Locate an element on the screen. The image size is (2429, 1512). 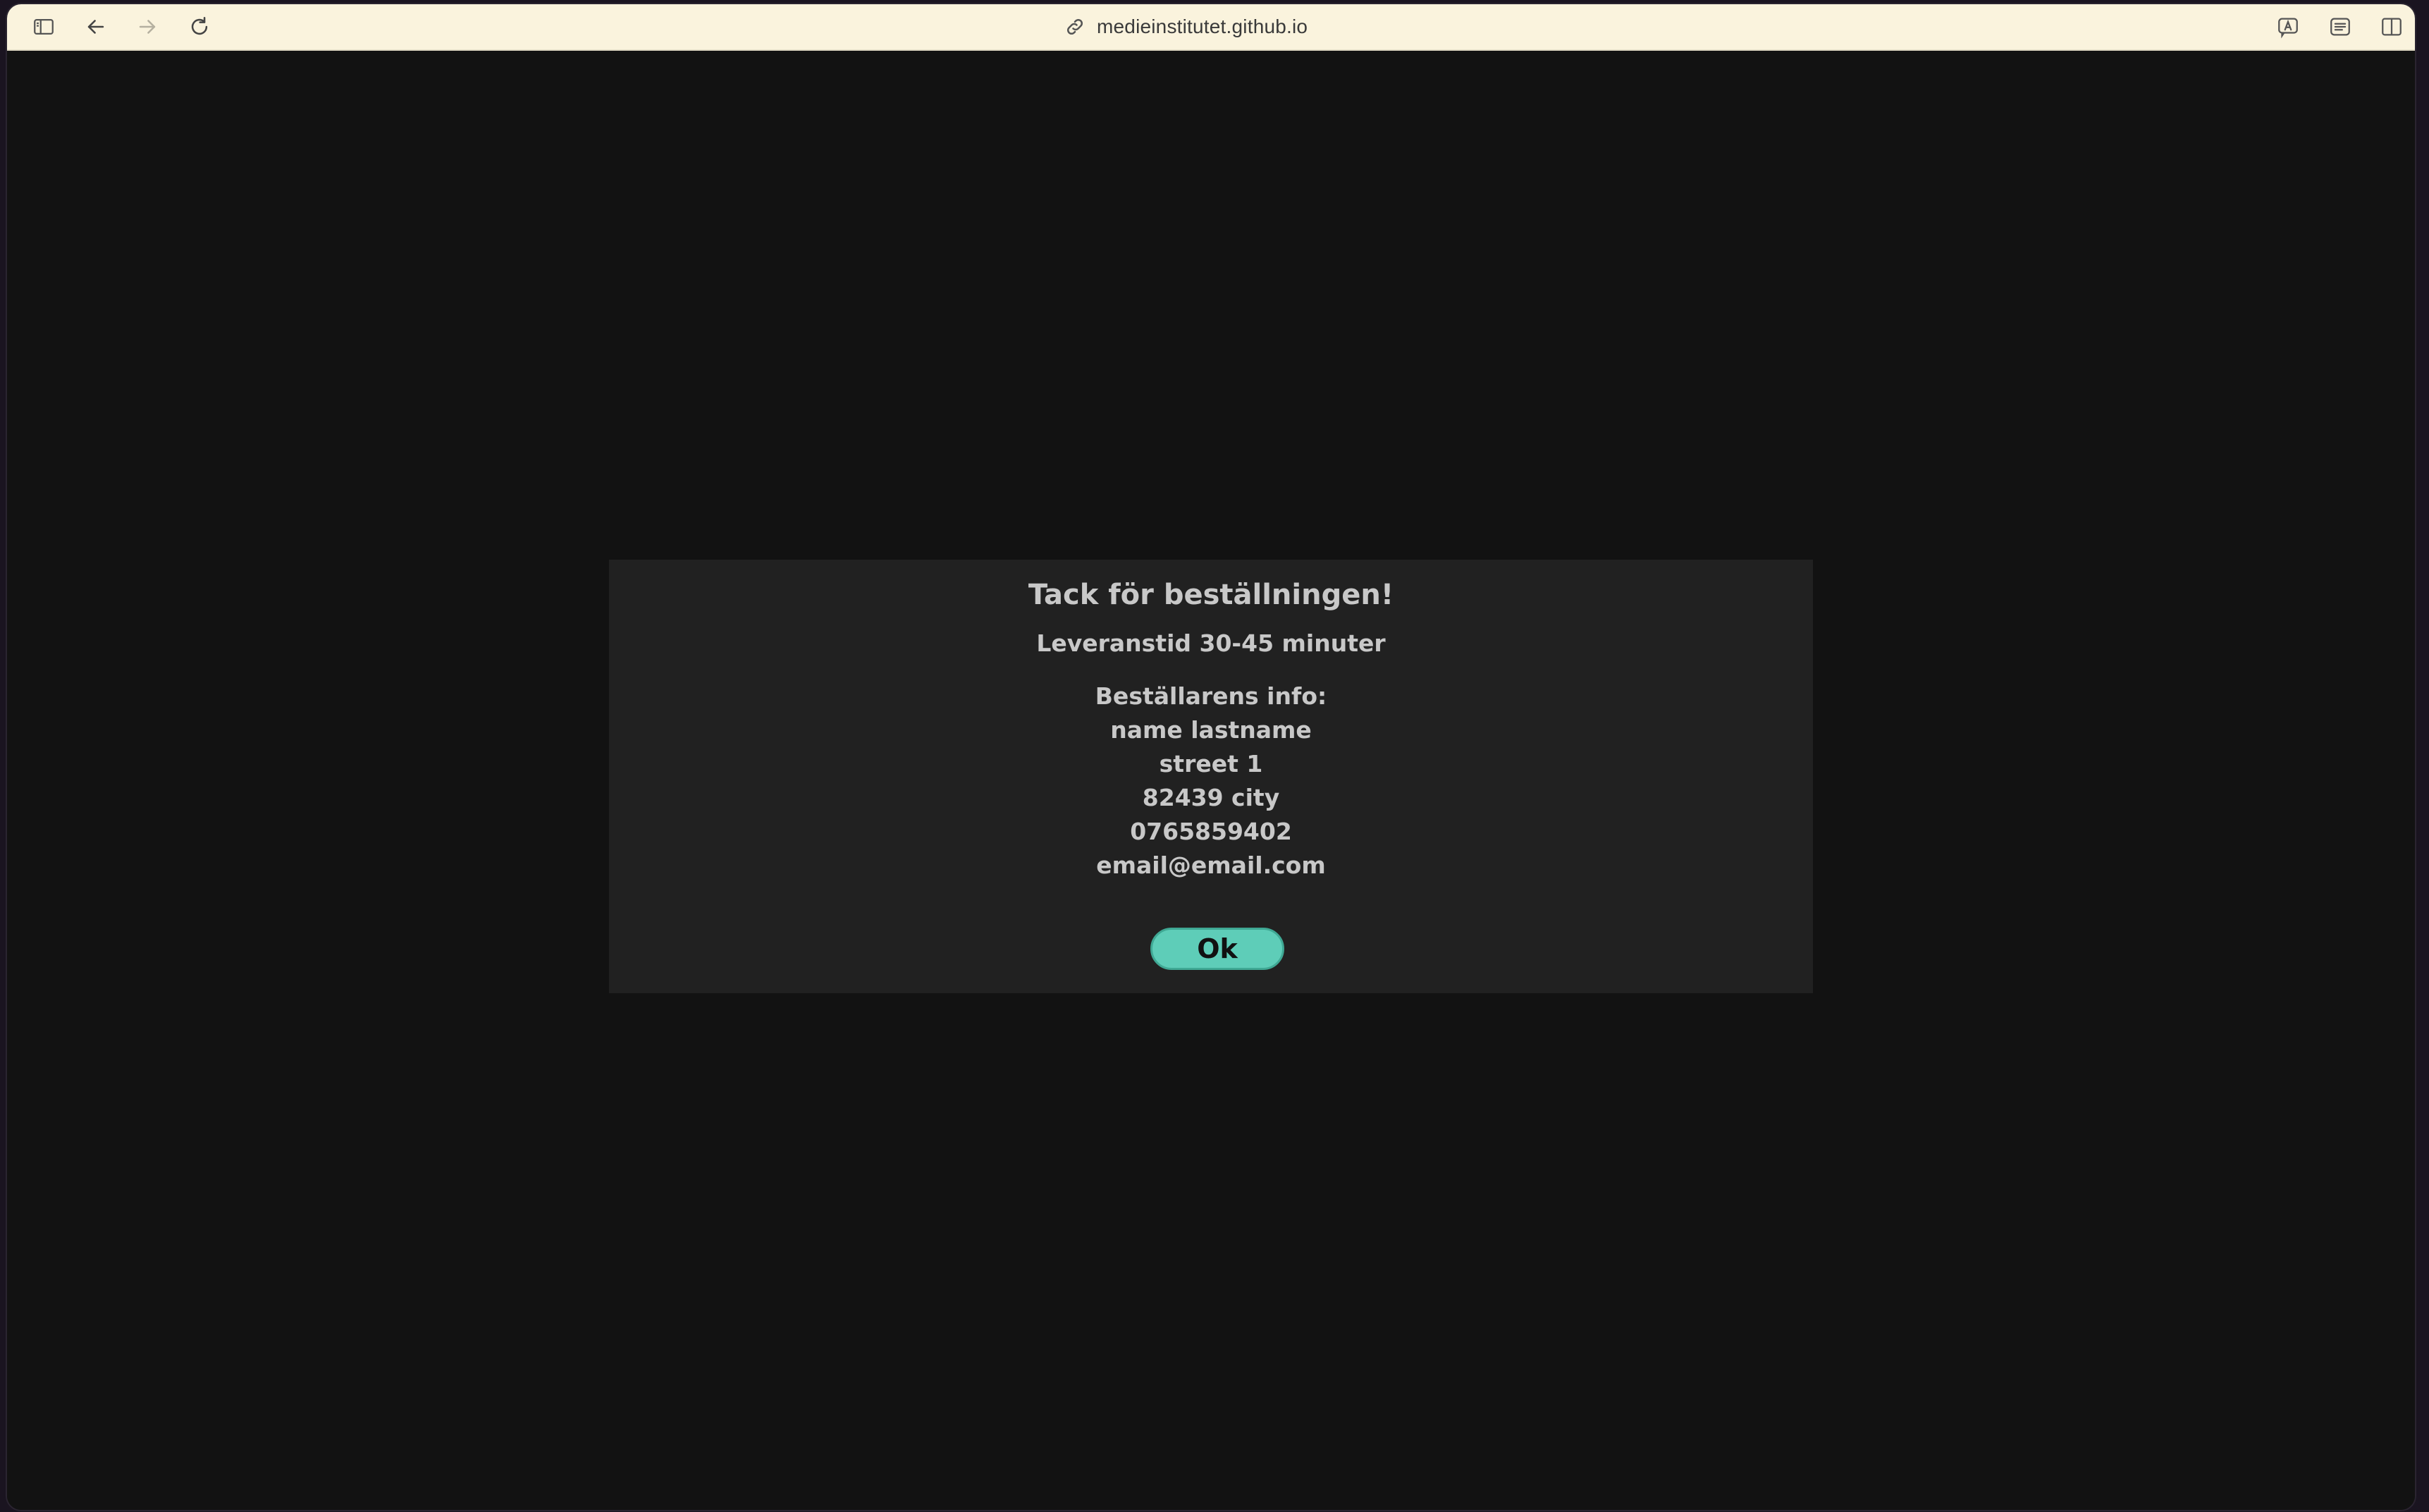
delivery-time: Leveranstid 30-45 minuter is located at coordinates (1211, 643).